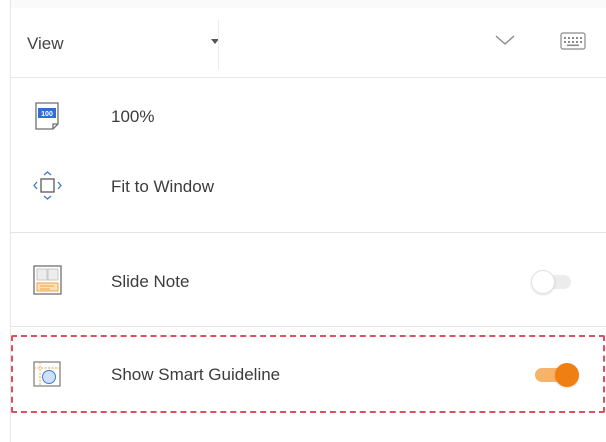  What do you see at coordinates (196, 374) in the screenshot?
I see `smart-guideline-label: Show Smart Guideline` at bounding box center [196, 374].